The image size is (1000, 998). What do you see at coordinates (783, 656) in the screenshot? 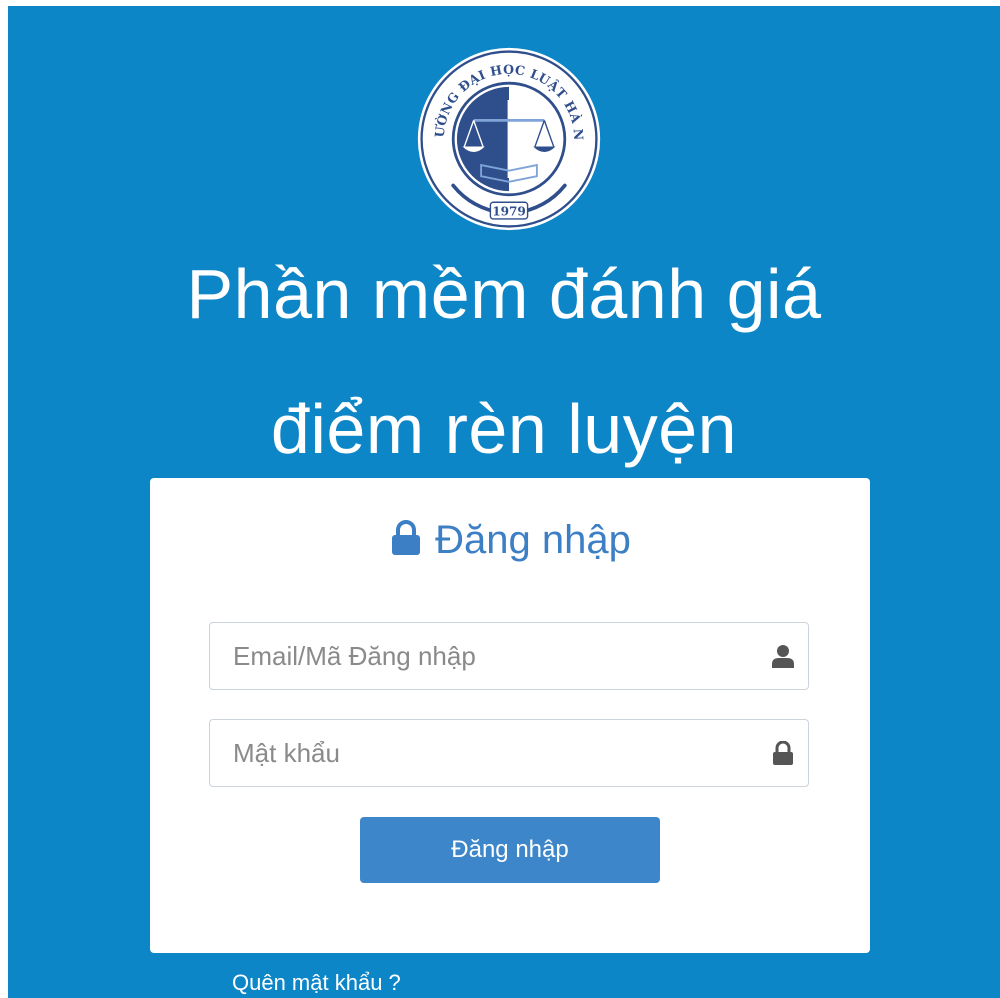
I see `user-icon` at bounding box center [783, 656].